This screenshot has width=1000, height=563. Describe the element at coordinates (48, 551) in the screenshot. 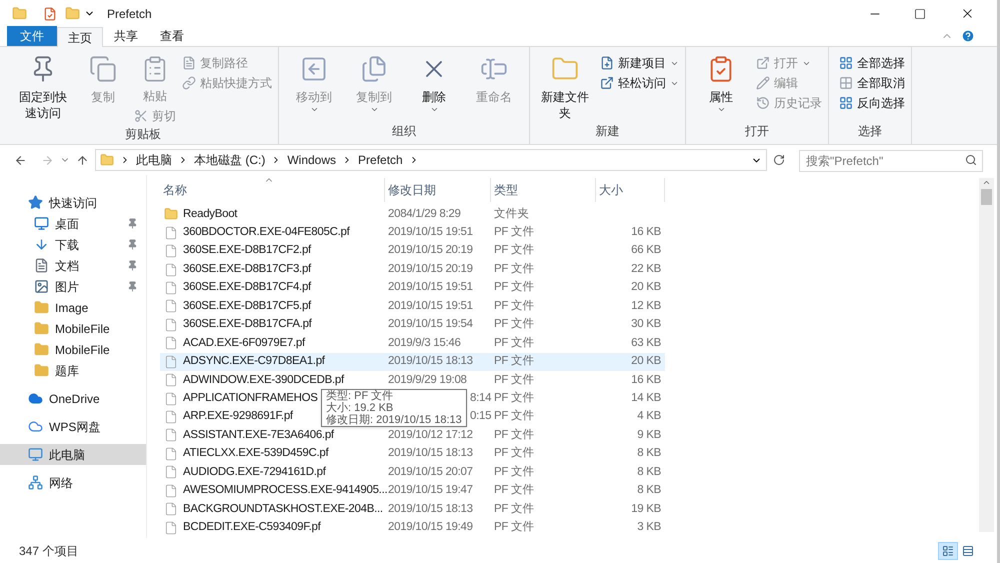

I see `item-count: 347 个项目` at that location.